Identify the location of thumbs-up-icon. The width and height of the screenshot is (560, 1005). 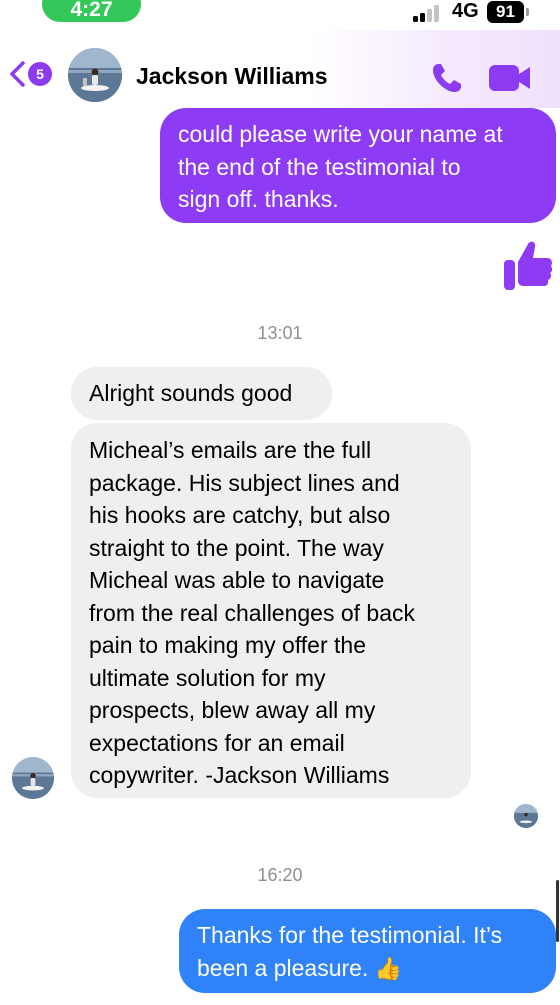
(528, 266).